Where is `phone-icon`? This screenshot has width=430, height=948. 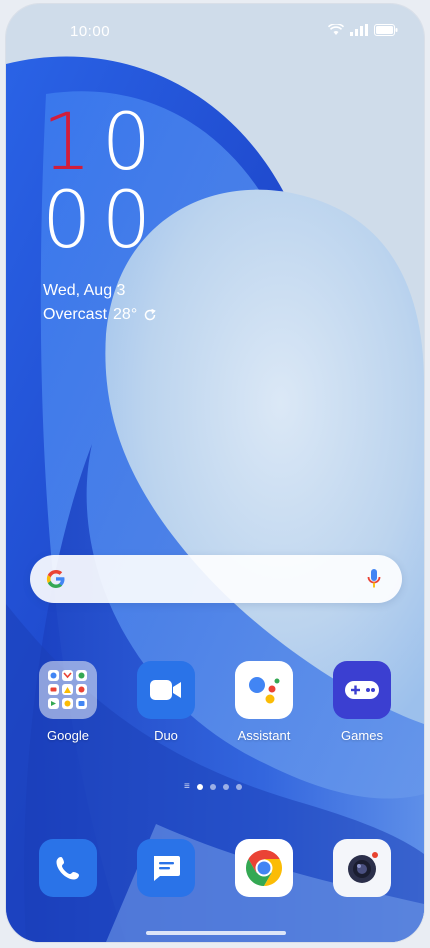 phone-icon is located at coordinates (68, 868).